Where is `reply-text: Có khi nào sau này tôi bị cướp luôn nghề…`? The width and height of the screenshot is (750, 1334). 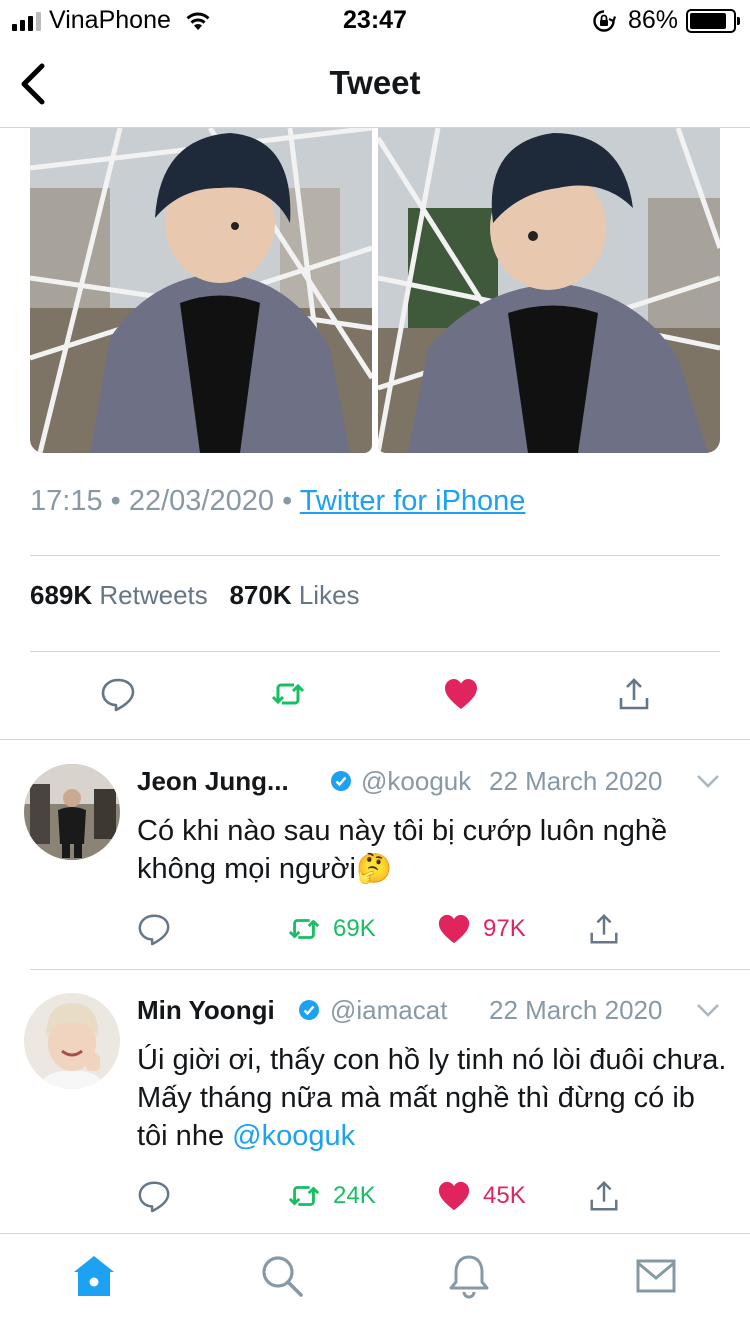
reply-text: Có khi nào sau này tôi bị cướp luôn nghề… is located at coordinates (402, 850).